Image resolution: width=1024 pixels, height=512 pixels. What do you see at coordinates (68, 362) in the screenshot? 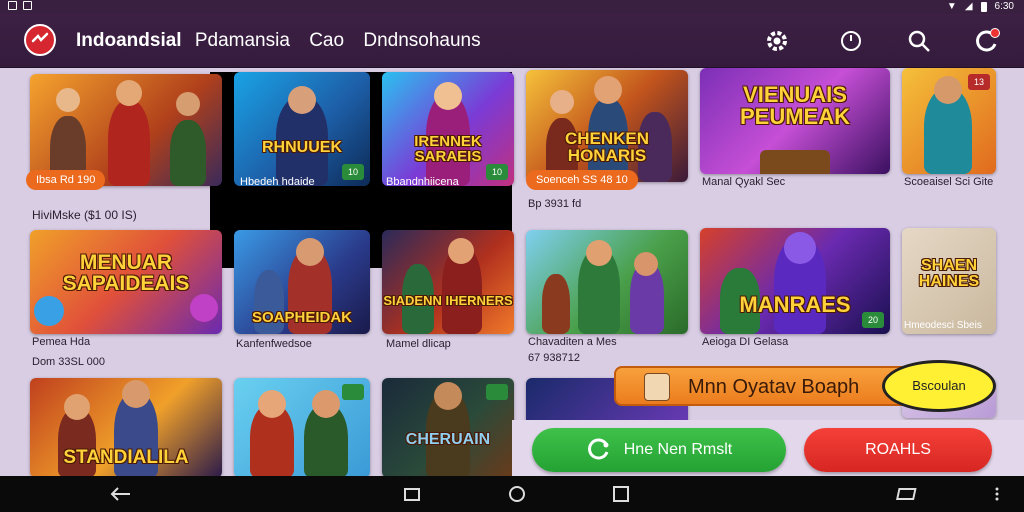
I see `game-subcaption: Dom 33SL 000` at bounding box center [68, 362].